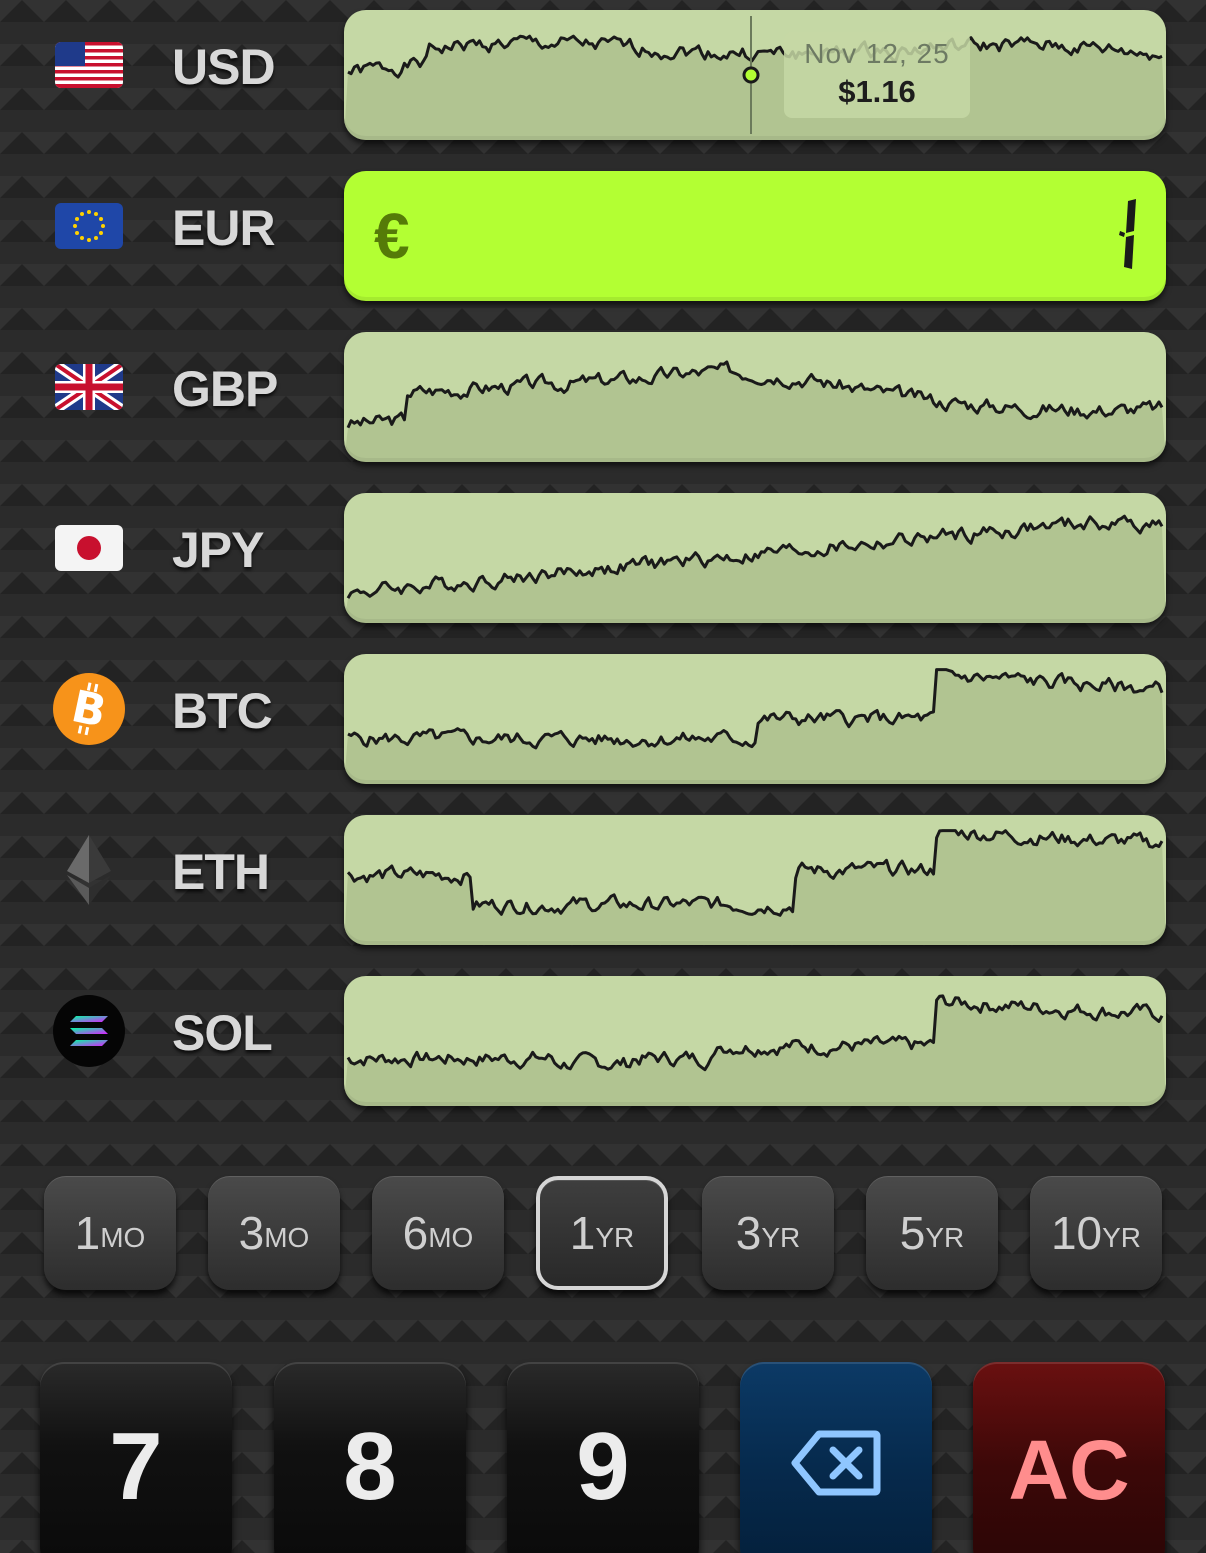  I want to click on eu-flag-icon, so click(89, 226).